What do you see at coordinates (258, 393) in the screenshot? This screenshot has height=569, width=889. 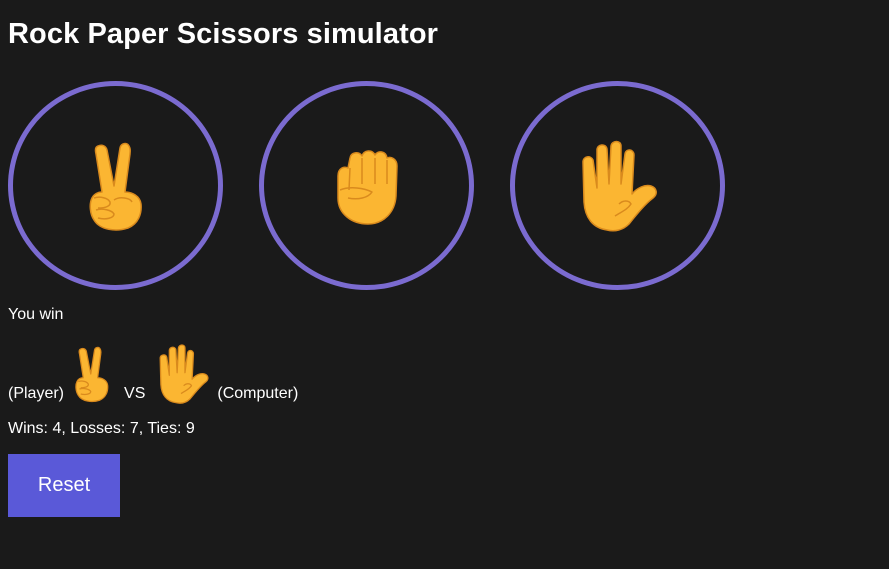 I see `computer-label: (Computer)` at bounding box center [258, 393].